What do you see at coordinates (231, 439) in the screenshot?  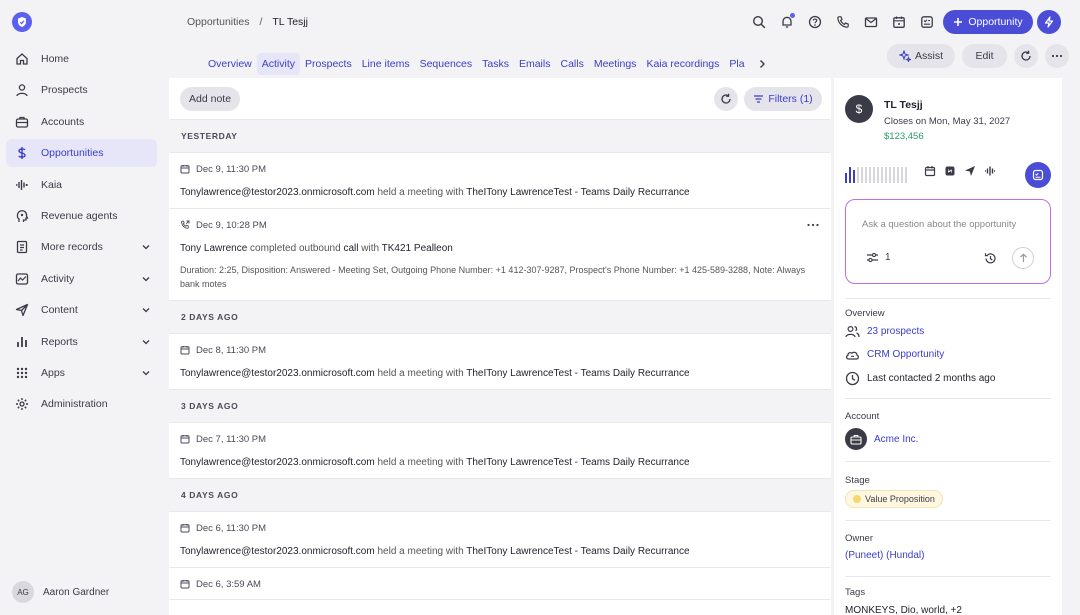 I see `activity-time: Dec 7, 11:30 PM` at bounding box center [231, 439].